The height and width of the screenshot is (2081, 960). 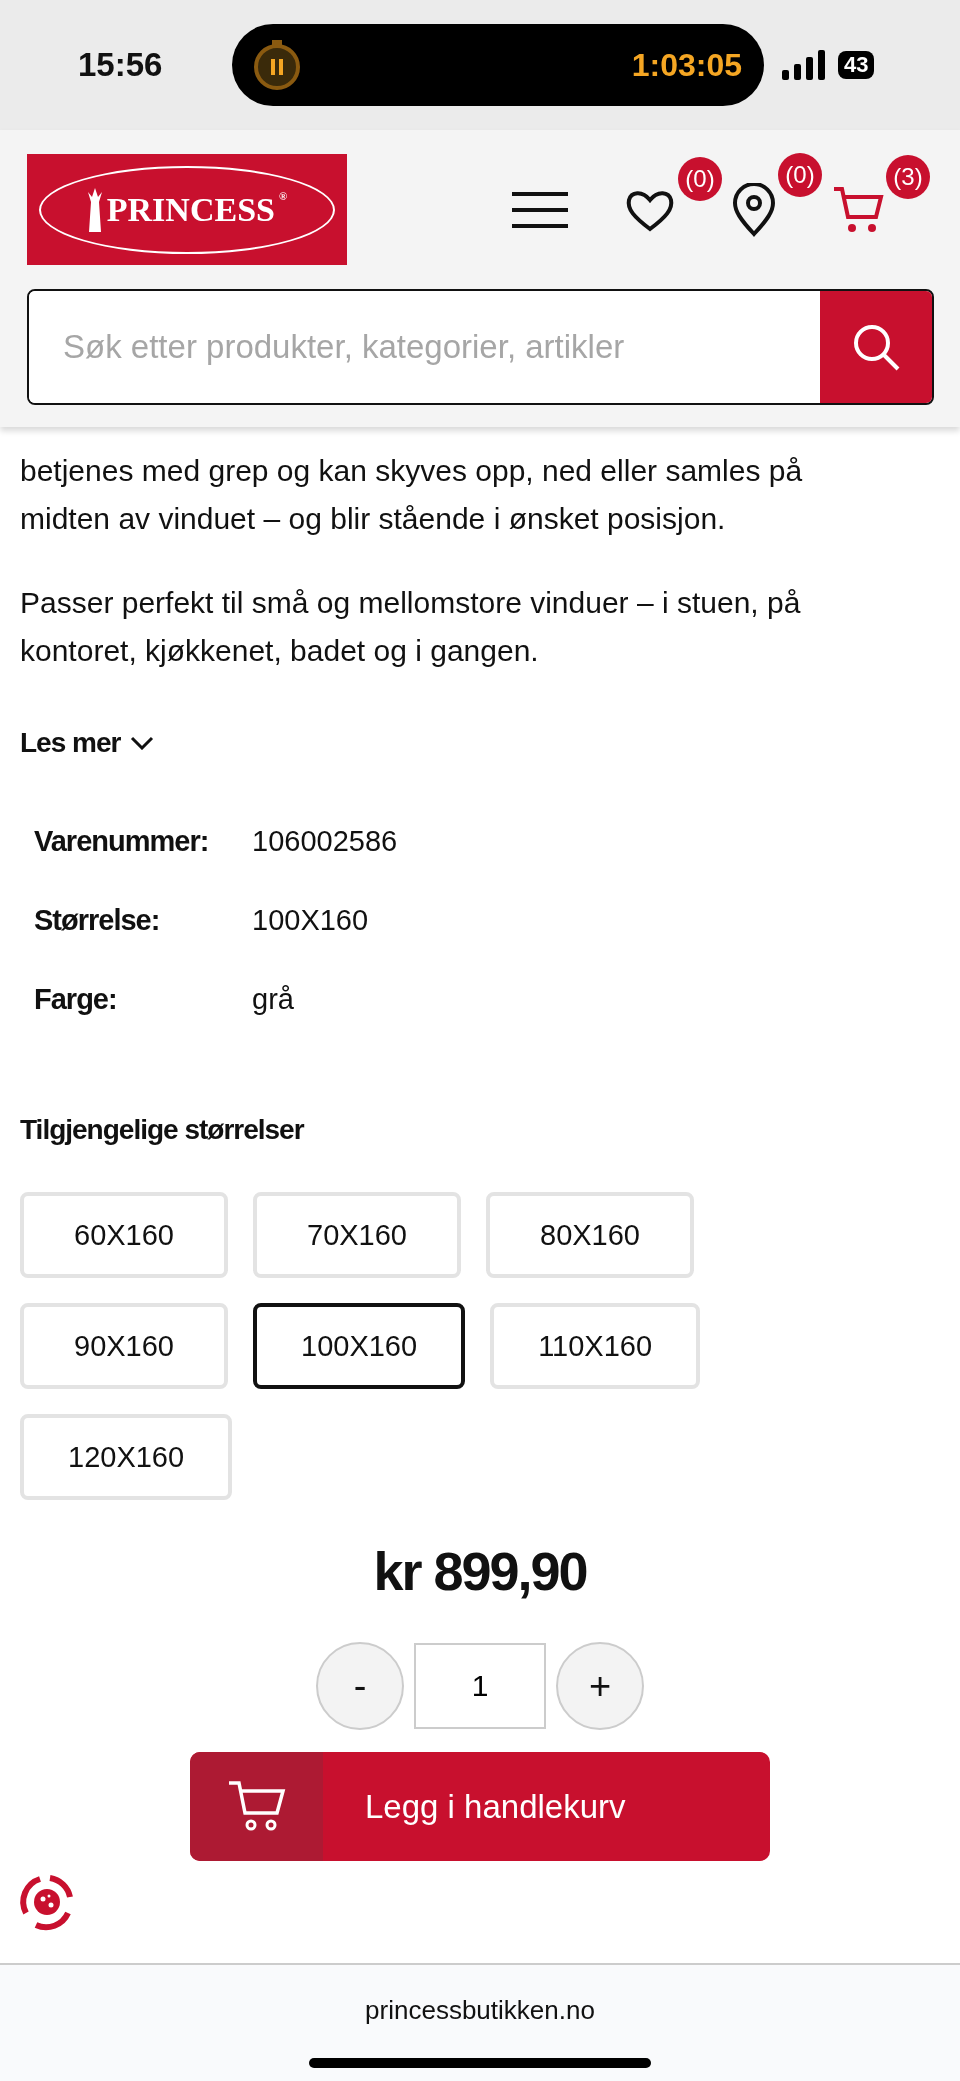 I want to click on size-option: 70X160, so click(x=357, y=1235).